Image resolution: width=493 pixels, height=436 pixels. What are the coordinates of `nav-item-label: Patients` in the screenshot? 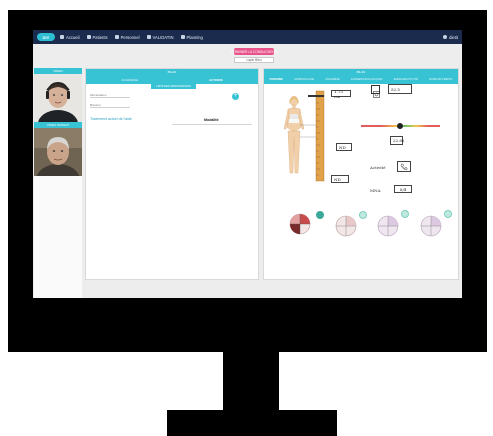 It's located at (100, 37).